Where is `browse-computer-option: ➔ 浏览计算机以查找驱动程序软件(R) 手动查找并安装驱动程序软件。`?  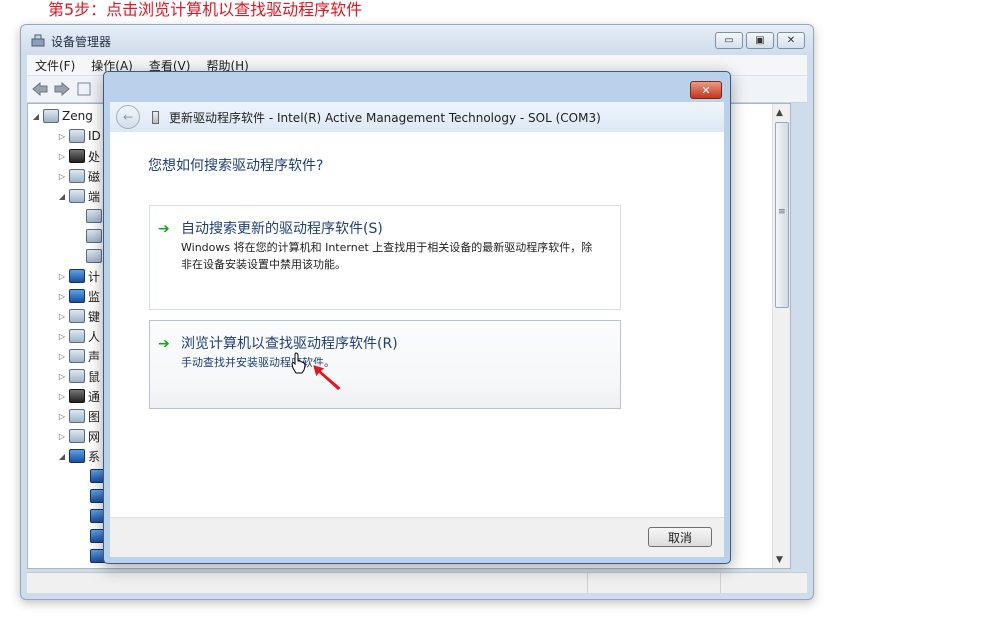 browse-computer-option: ➔ 浏览计算机以查找驱动程序软件(R) 手动查找并安装驱动程序软件。 is located at coordinates (385, 364).